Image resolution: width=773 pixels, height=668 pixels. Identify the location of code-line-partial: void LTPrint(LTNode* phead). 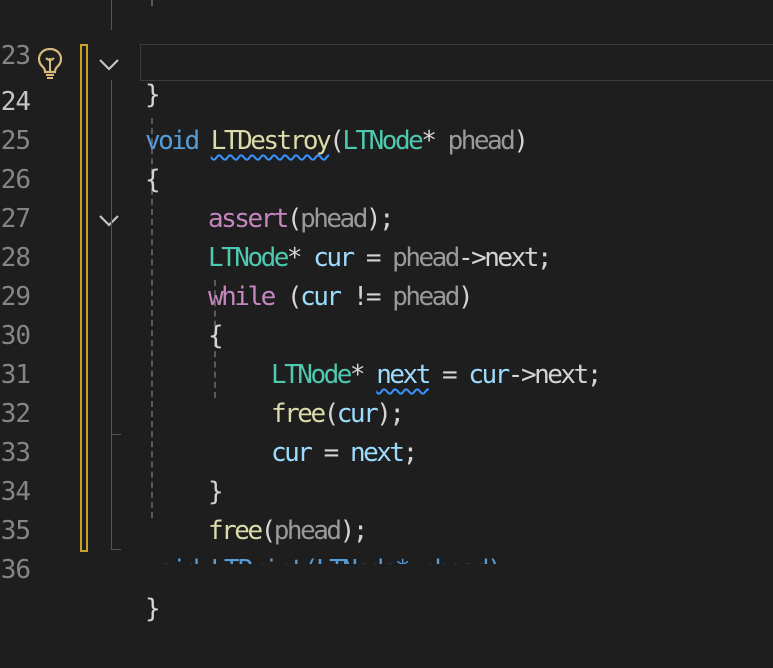
(386, 557).